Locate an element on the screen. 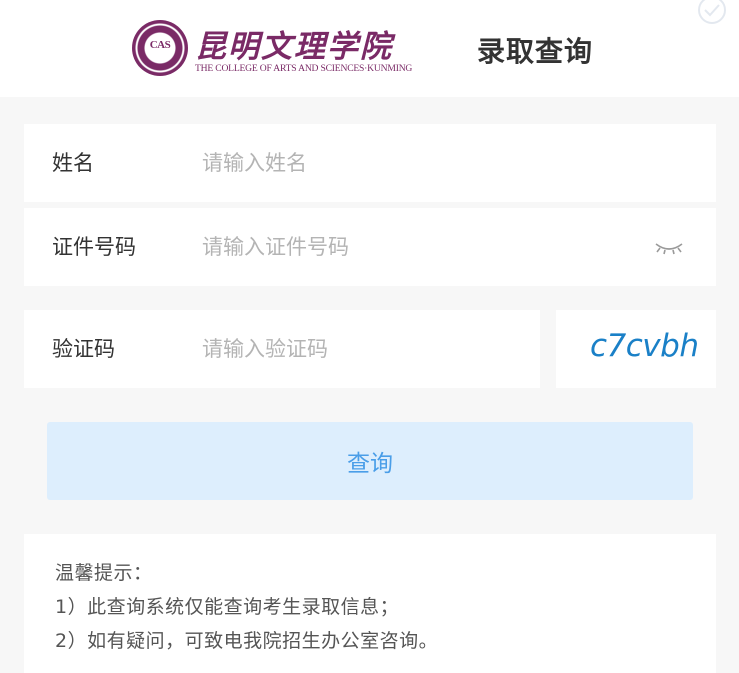 The image size is (739, 673). notice-title: 温馨提示： is located at coordinates (104, 573).